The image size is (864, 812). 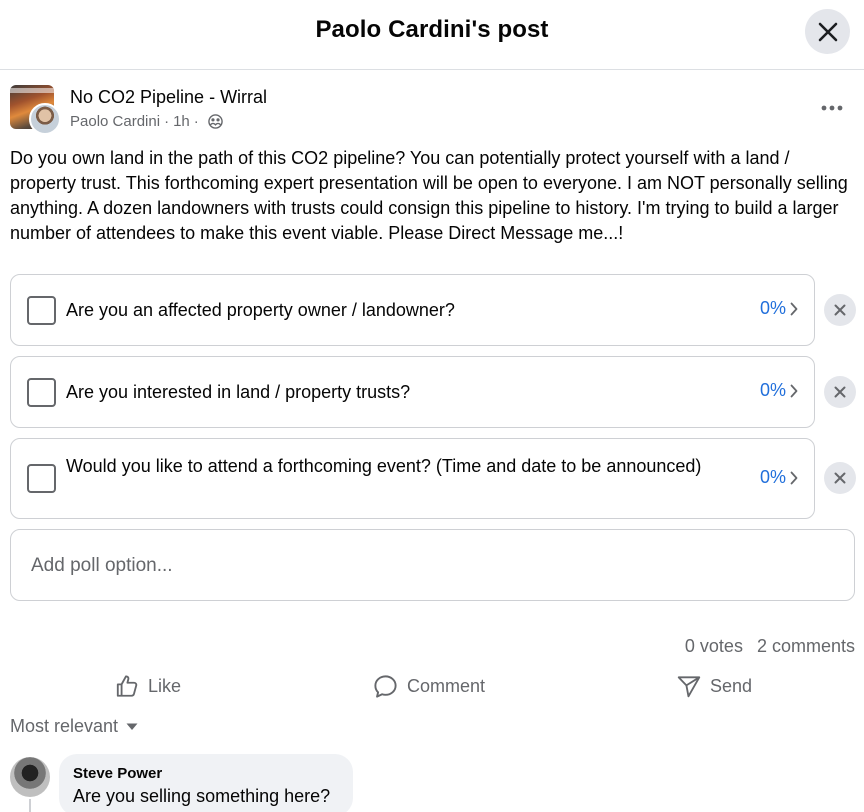 I want to click on post-meta: Paolo Cardini · 1h ·, so click(x=146, y=121).